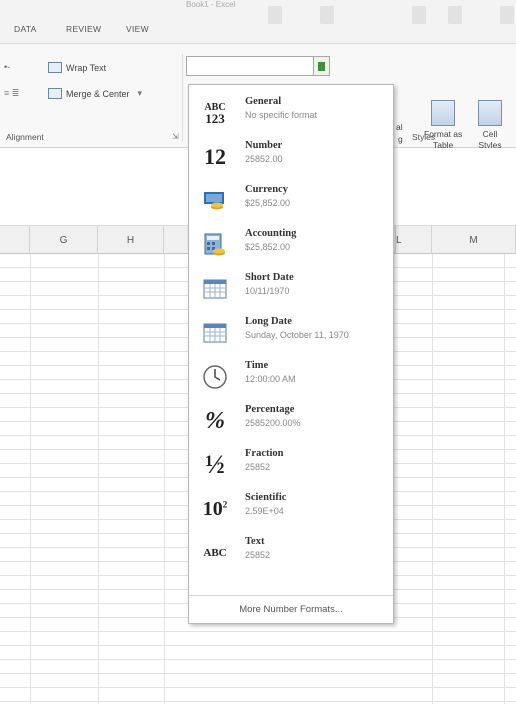 The height and width of the screenshot is (704, 516). Describe the element at coordinates (414, 240) in the screenshot. I see `column-header-l: L` at that location.